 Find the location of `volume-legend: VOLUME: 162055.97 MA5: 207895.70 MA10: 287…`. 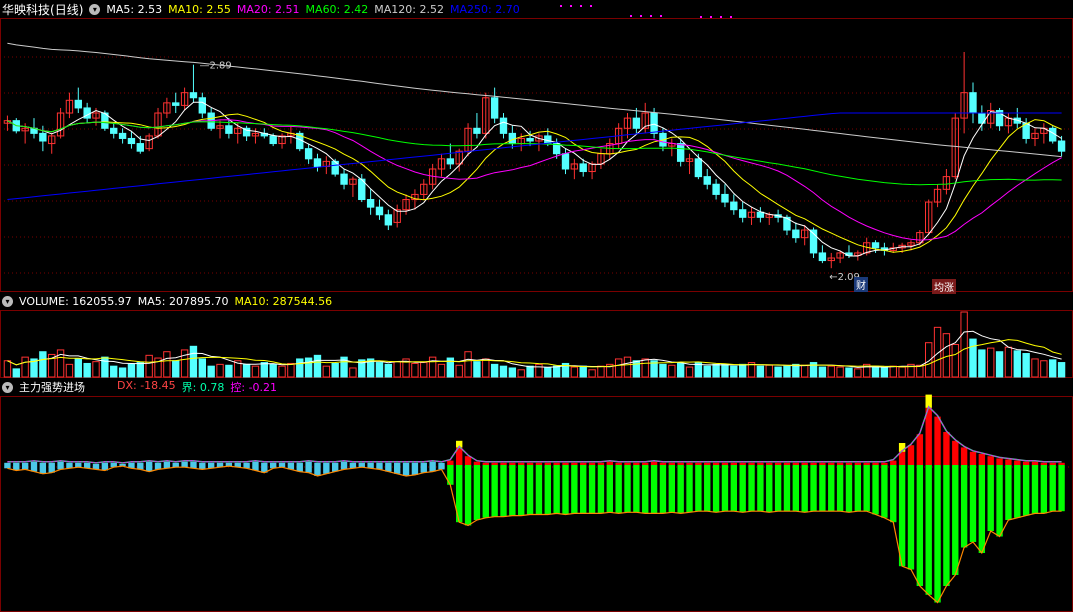

volume-legend: VOLUME: 162055.97 MA5: 207895.70 MA10: 287… is located at coordinates (175, 301).